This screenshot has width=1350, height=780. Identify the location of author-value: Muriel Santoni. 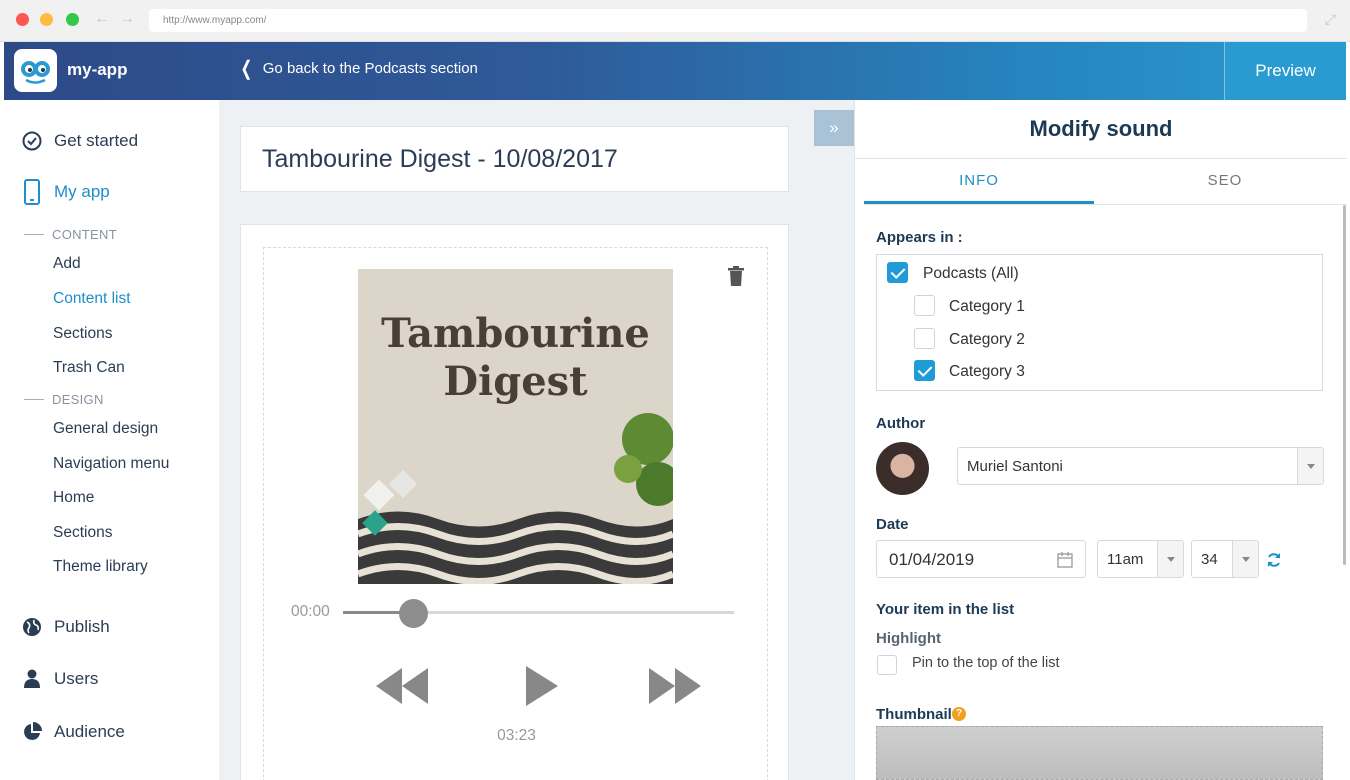
(1015, 466).